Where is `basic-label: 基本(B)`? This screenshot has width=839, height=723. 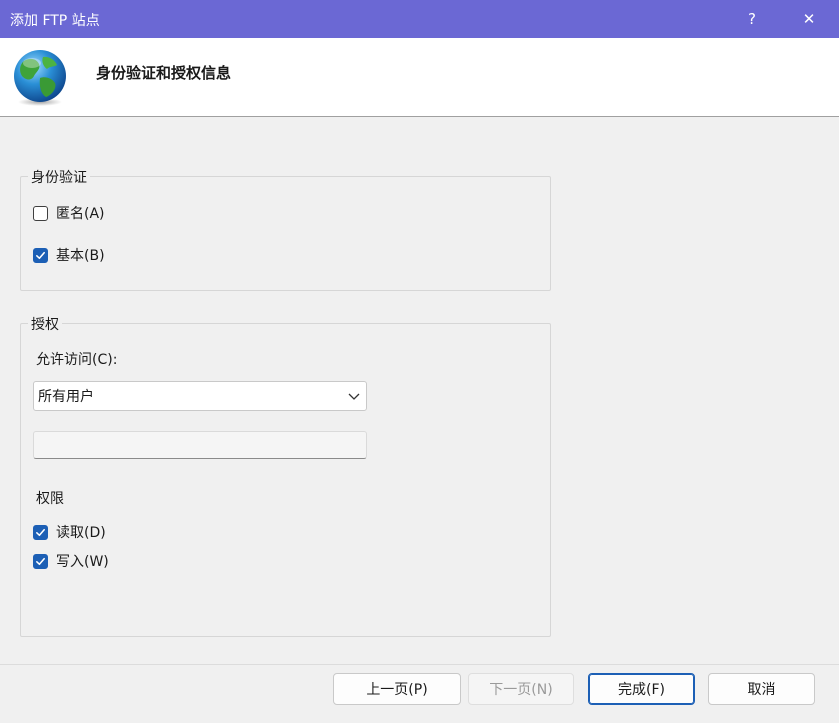 basic-label: 基本(B) is located at coordinates (80, 256).